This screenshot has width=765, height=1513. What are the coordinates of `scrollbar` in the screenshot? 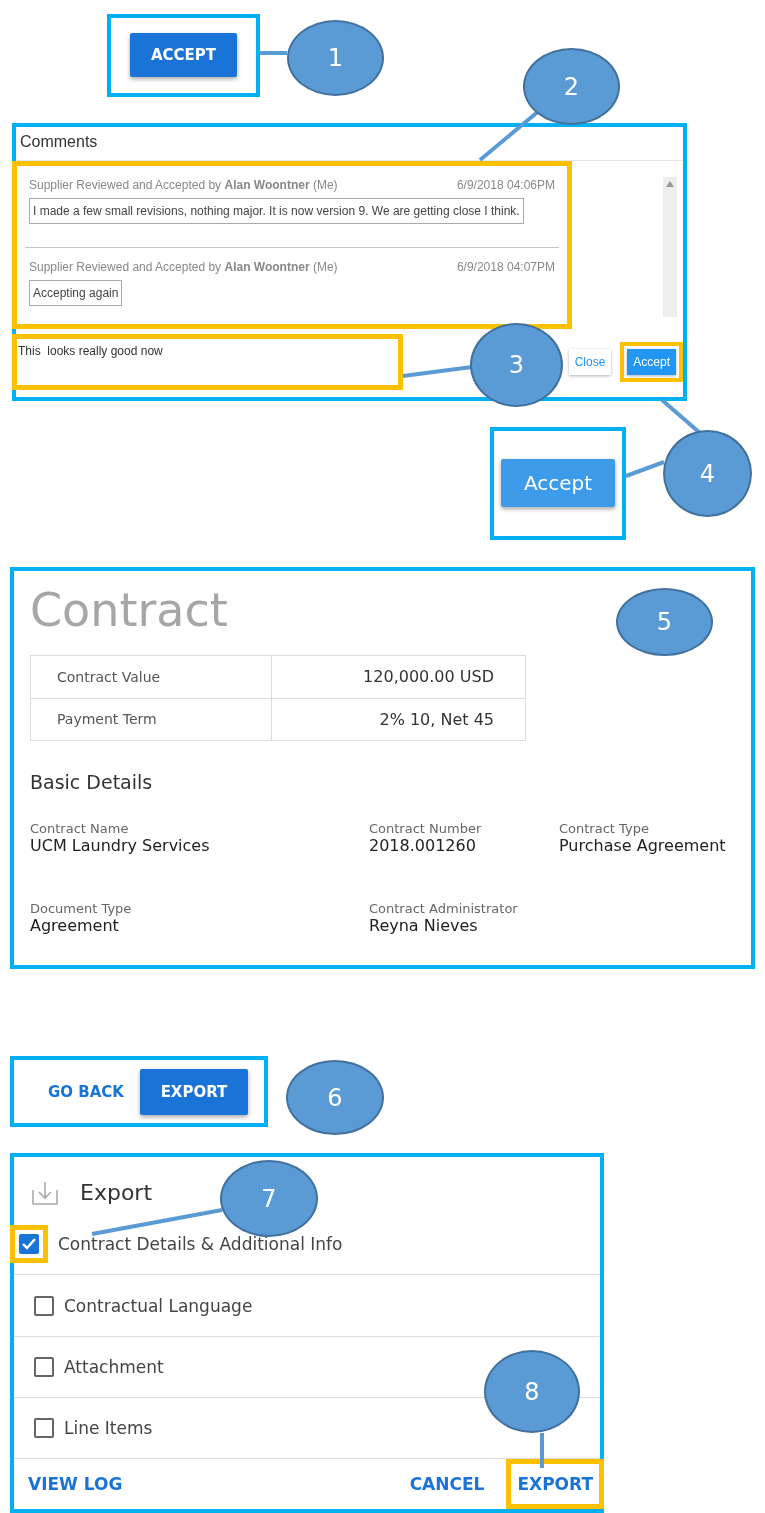 It's located at (670, 246).